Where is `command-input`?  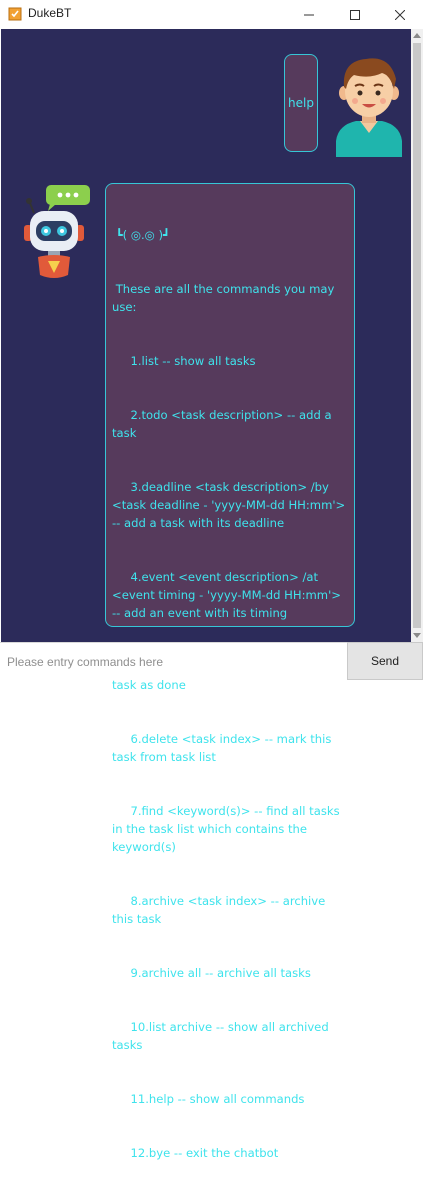
command-input is located at coordinates (173, 661).